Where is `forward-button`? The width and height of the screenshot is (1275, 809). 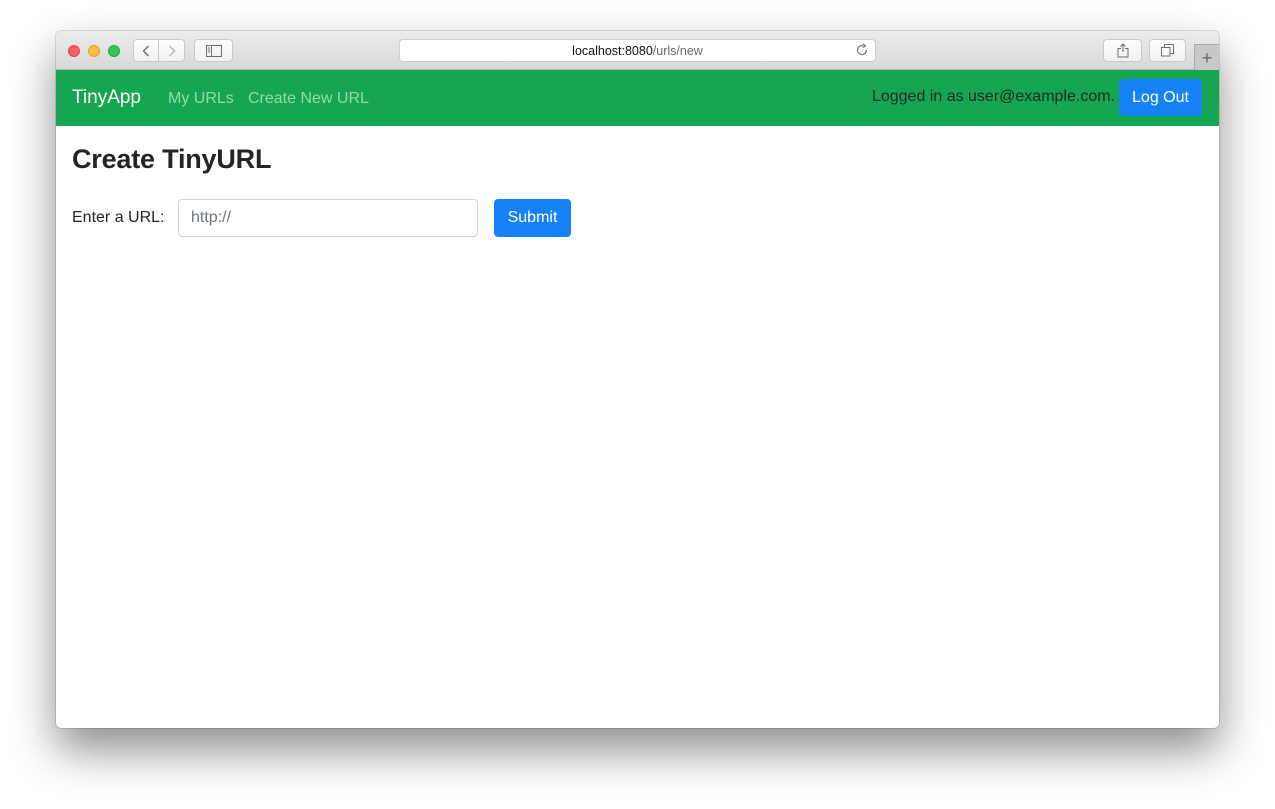
forward-button is located at coordinates (171, 50).